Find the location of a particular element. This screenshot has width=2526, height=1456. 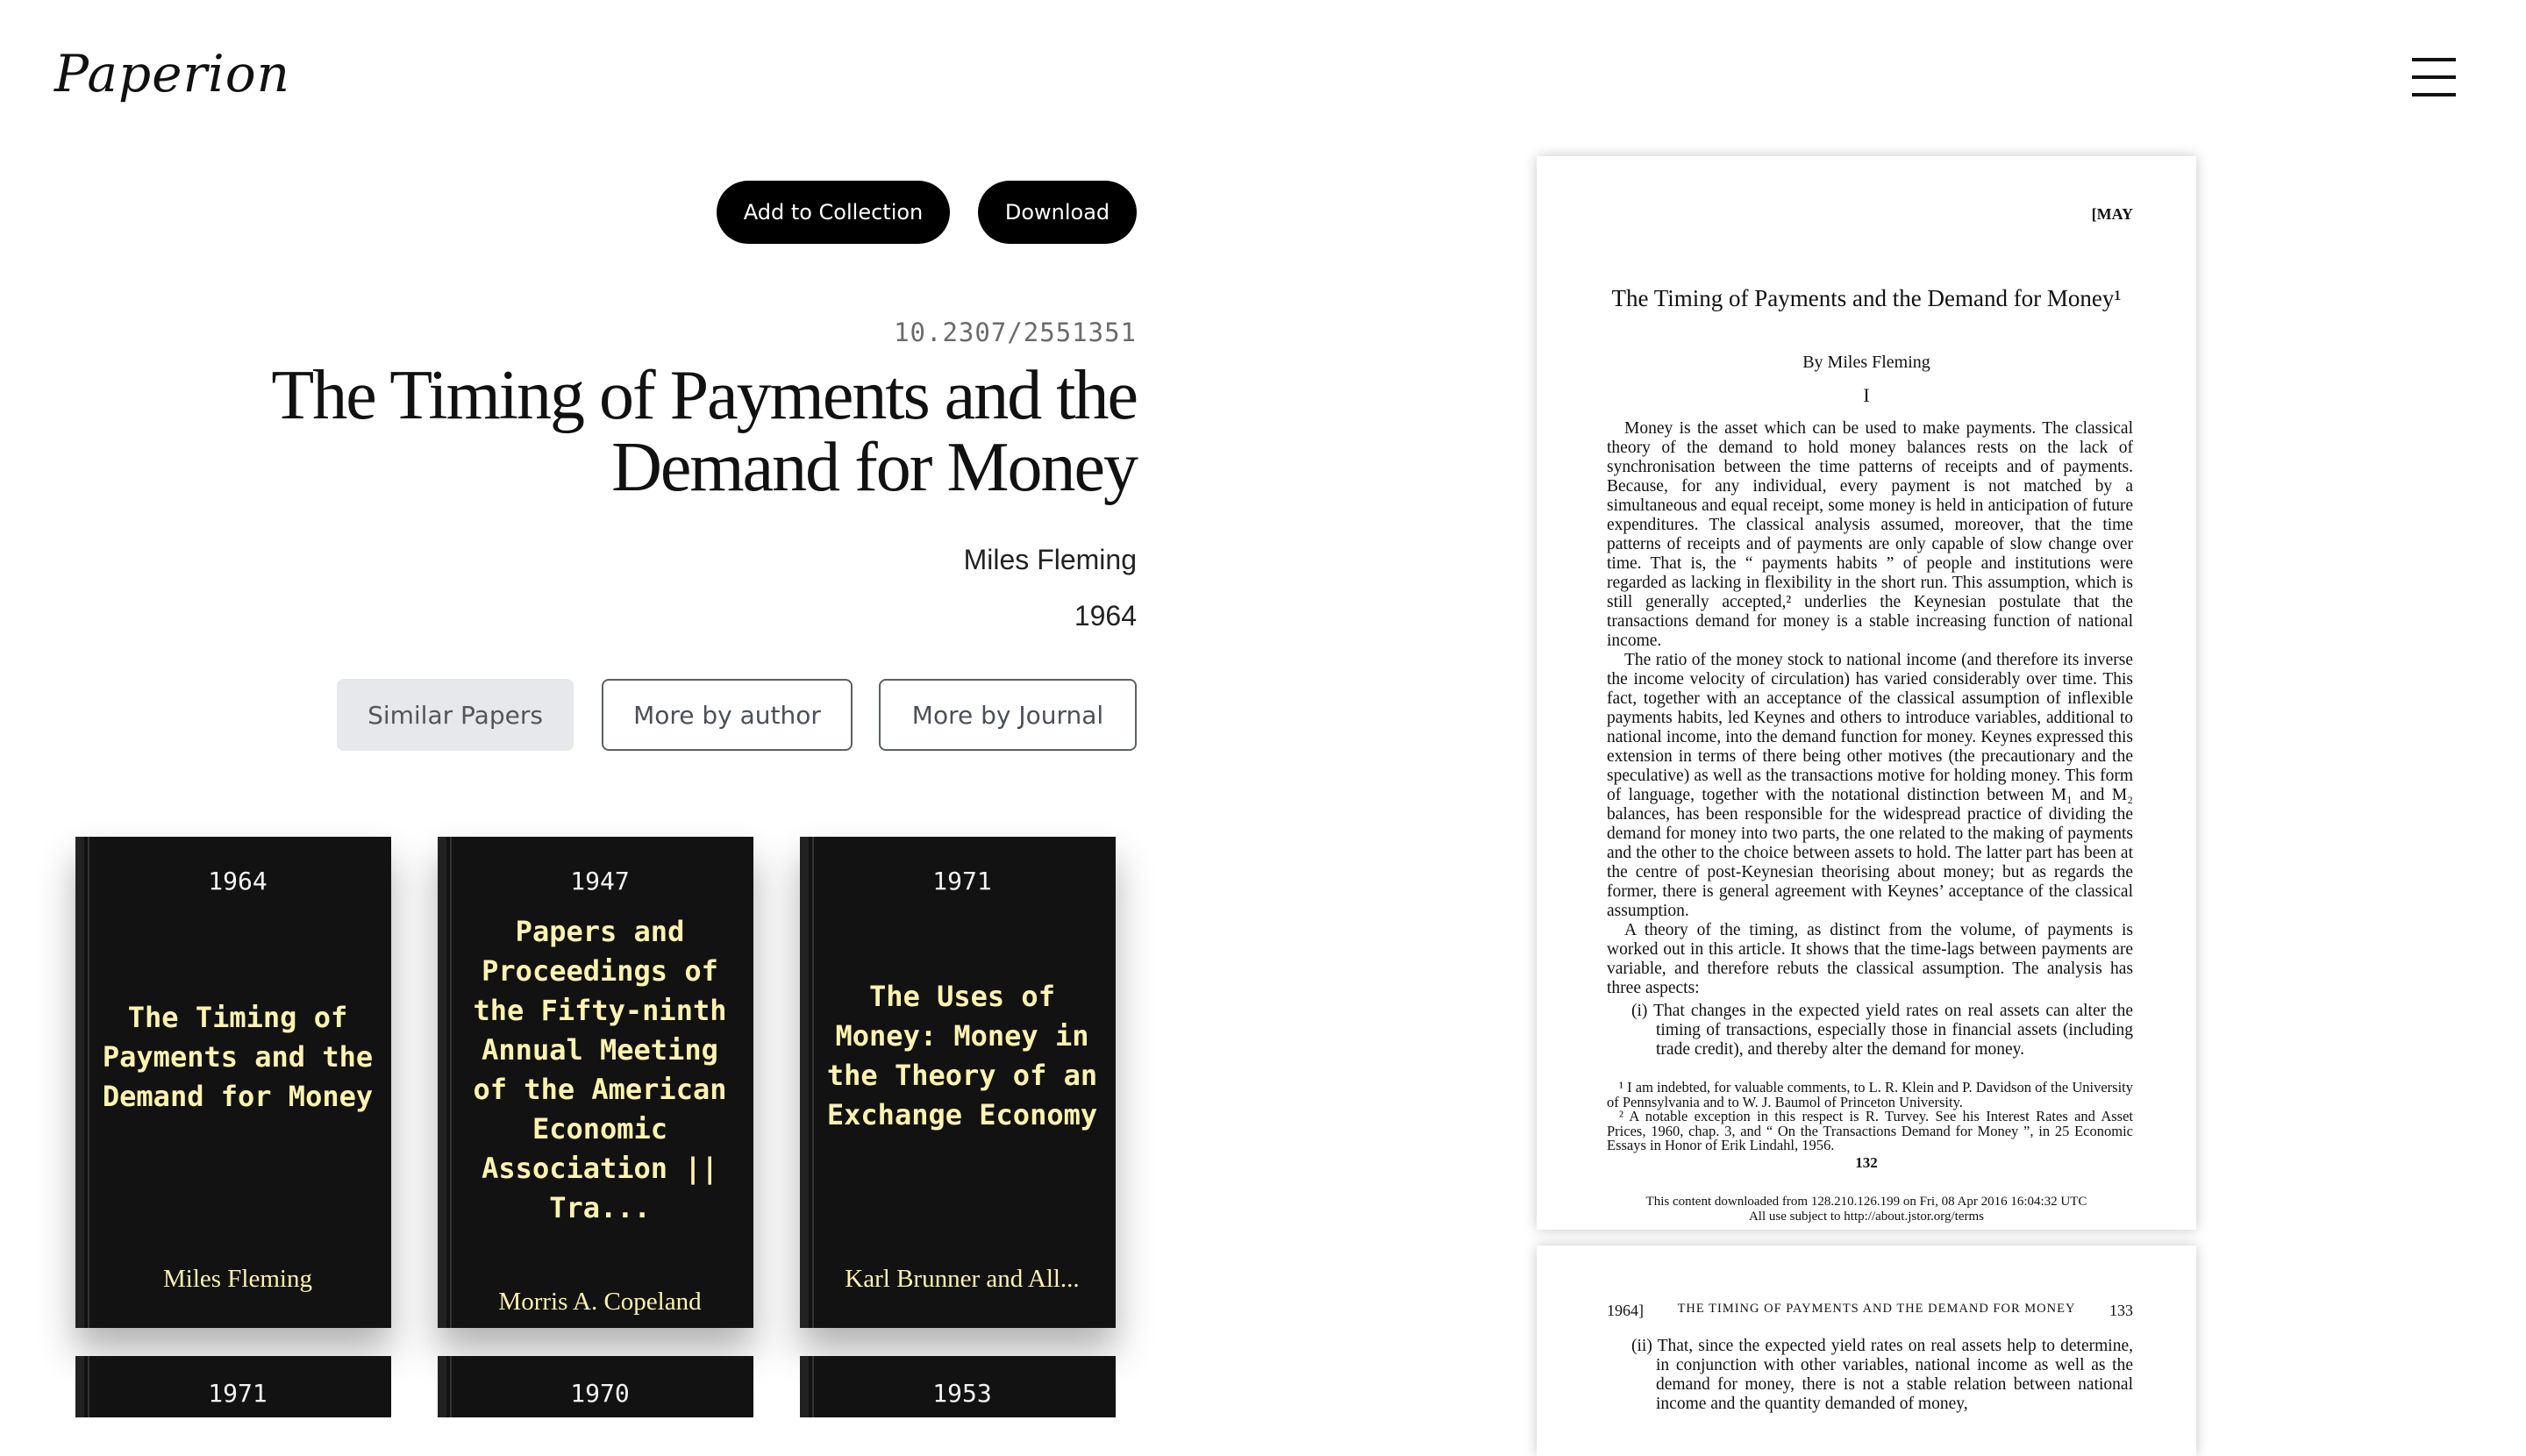

add-to-collection-button: Add to Collection is located at coordinates (833, 212).